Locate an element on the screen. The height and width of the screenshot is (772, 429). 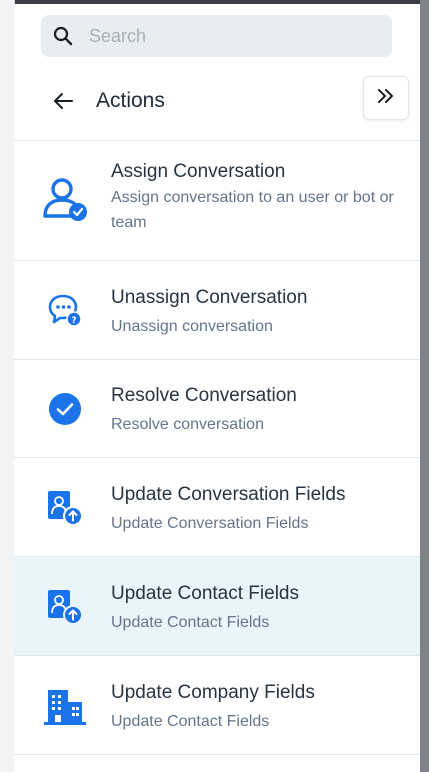
item-label: Unassign Conversation is located at coordinates (209, 297).